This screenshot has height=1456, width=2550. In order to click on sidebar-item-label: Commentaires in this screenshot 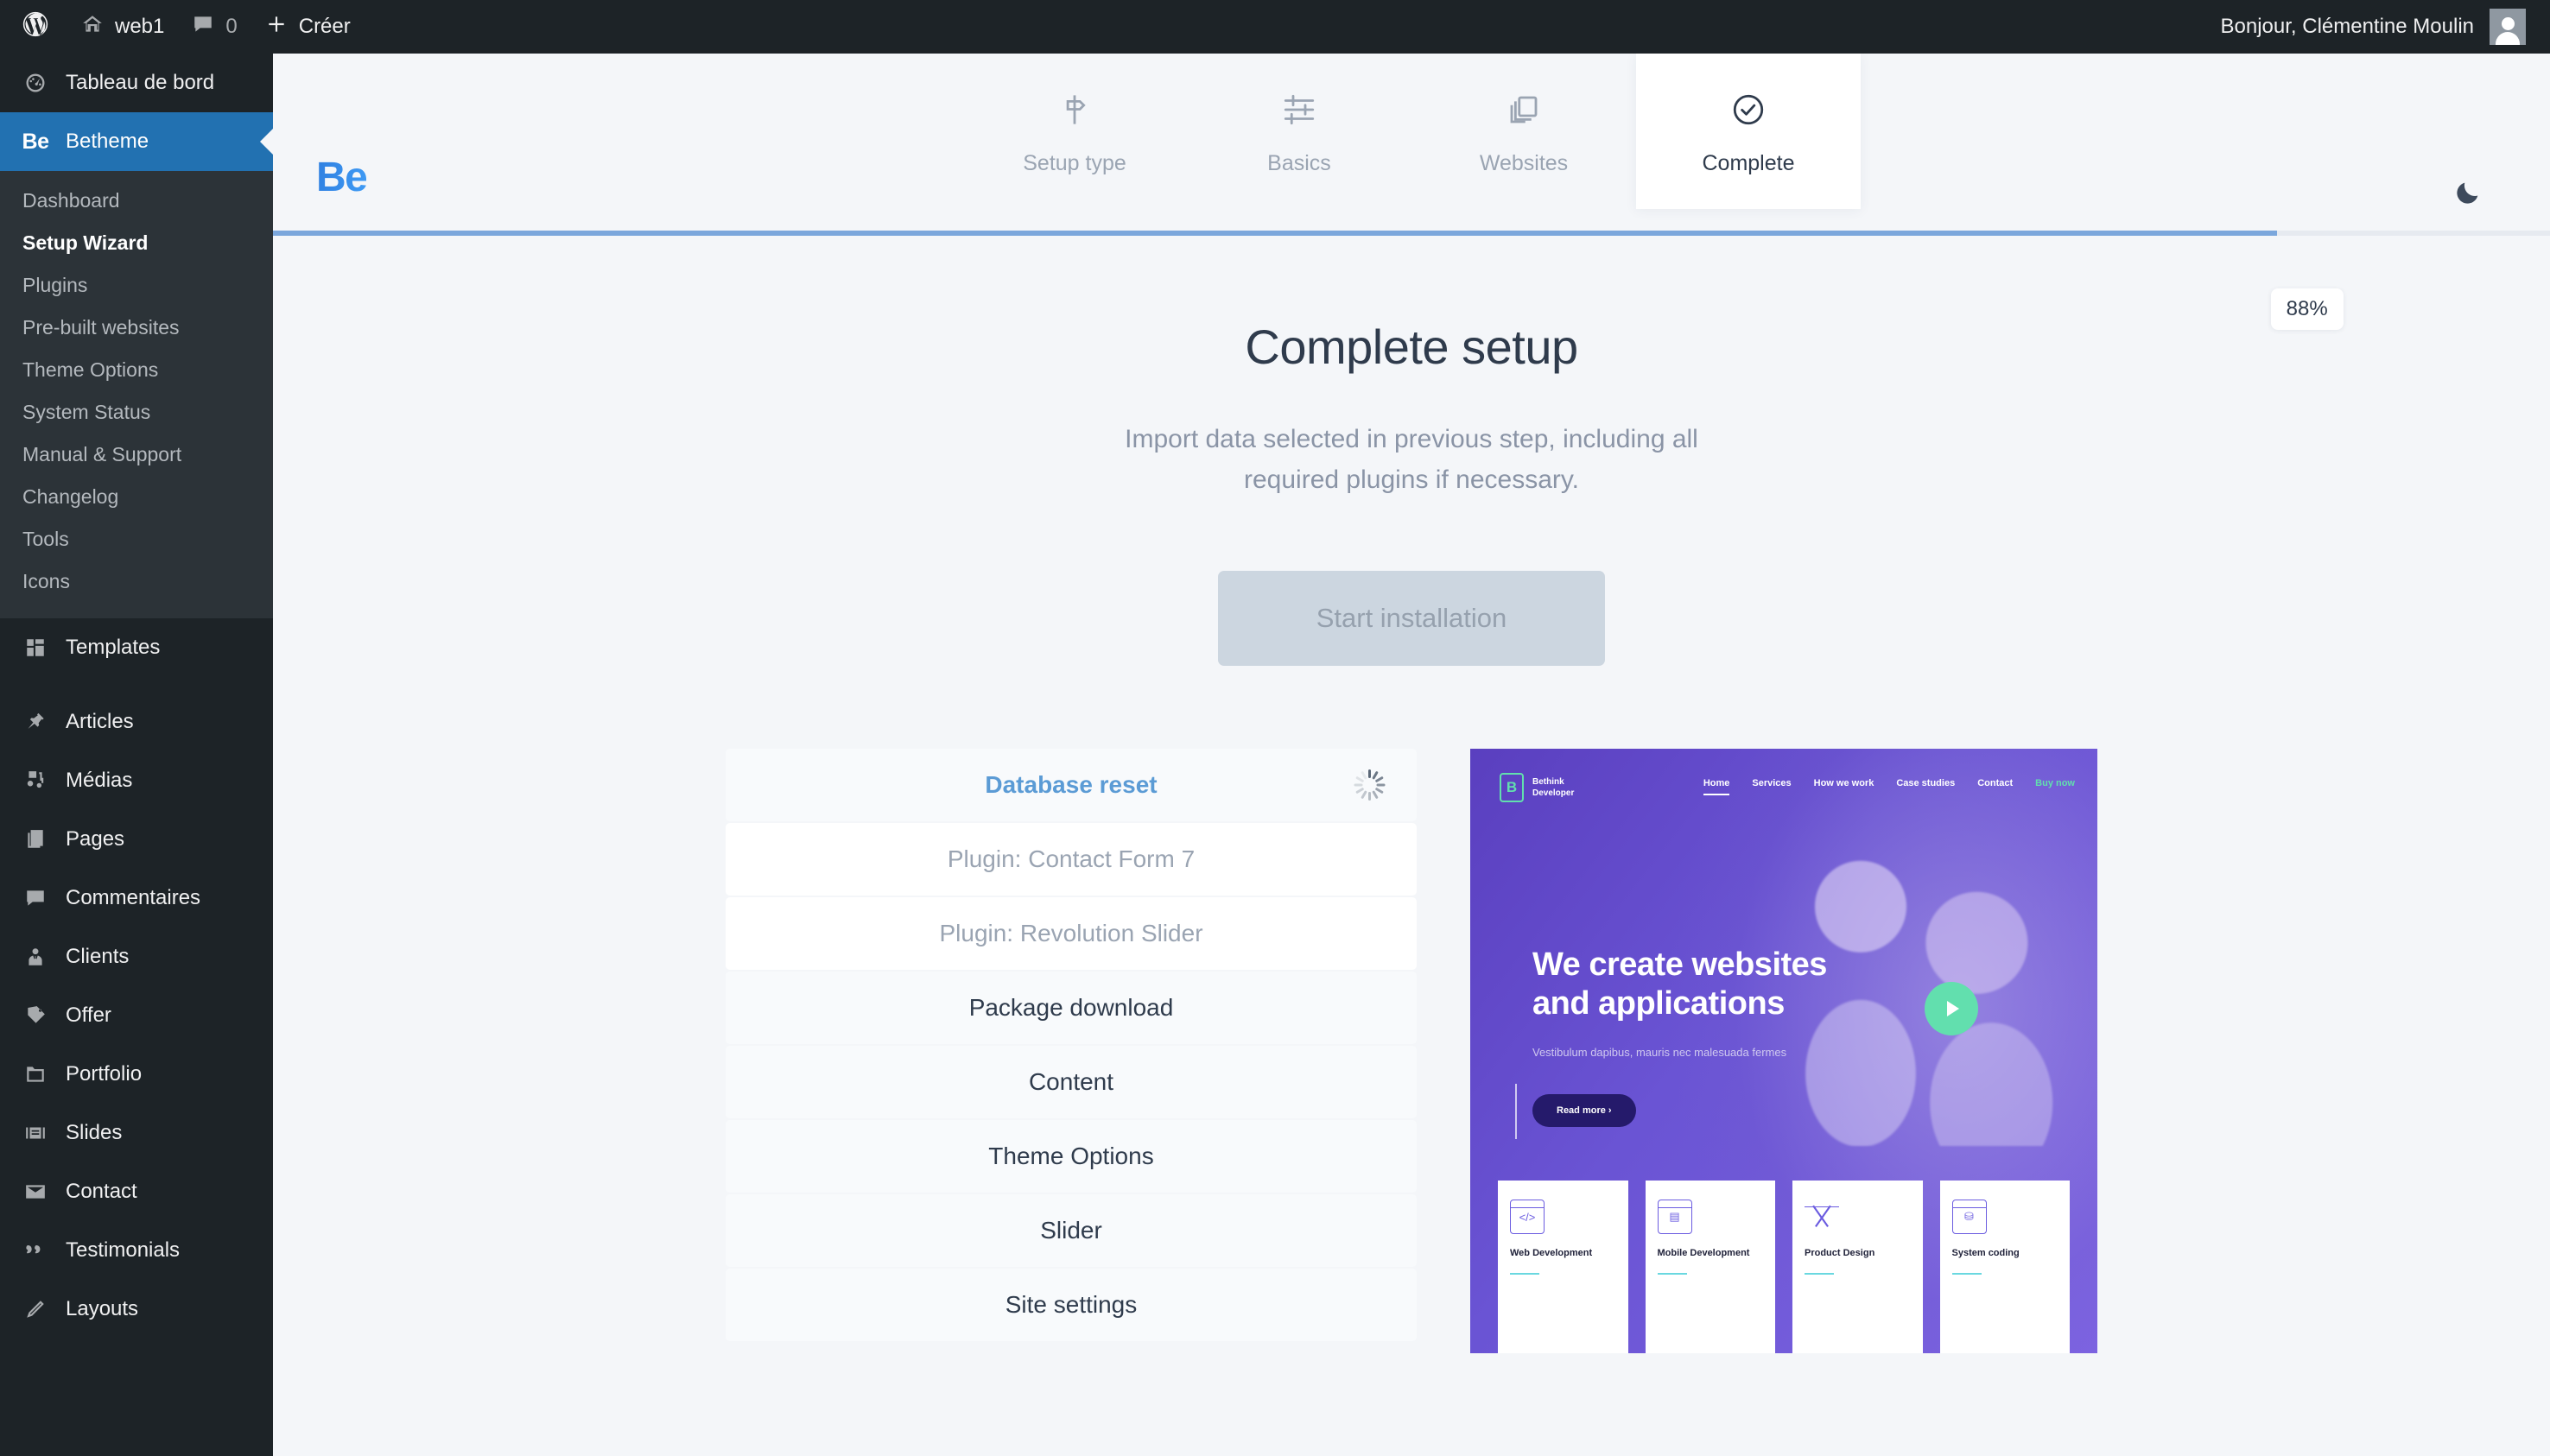, I will do `click(133, 898)`.